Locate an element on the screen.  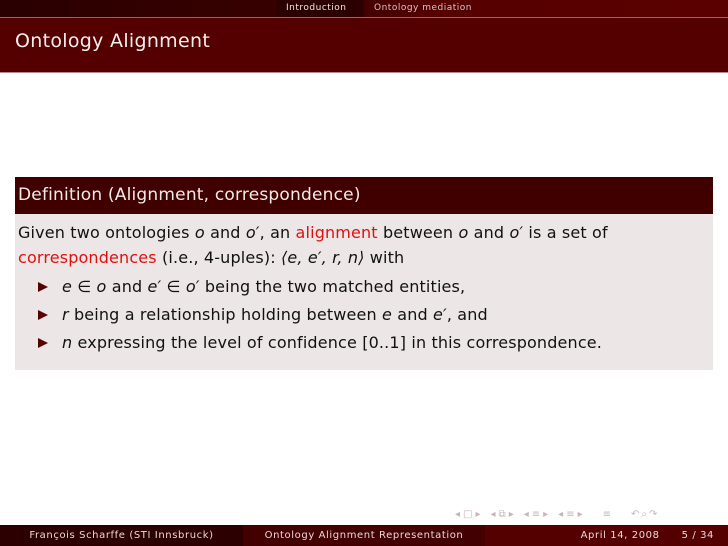
frame-icon: □ is located at coordinates (467, 514).